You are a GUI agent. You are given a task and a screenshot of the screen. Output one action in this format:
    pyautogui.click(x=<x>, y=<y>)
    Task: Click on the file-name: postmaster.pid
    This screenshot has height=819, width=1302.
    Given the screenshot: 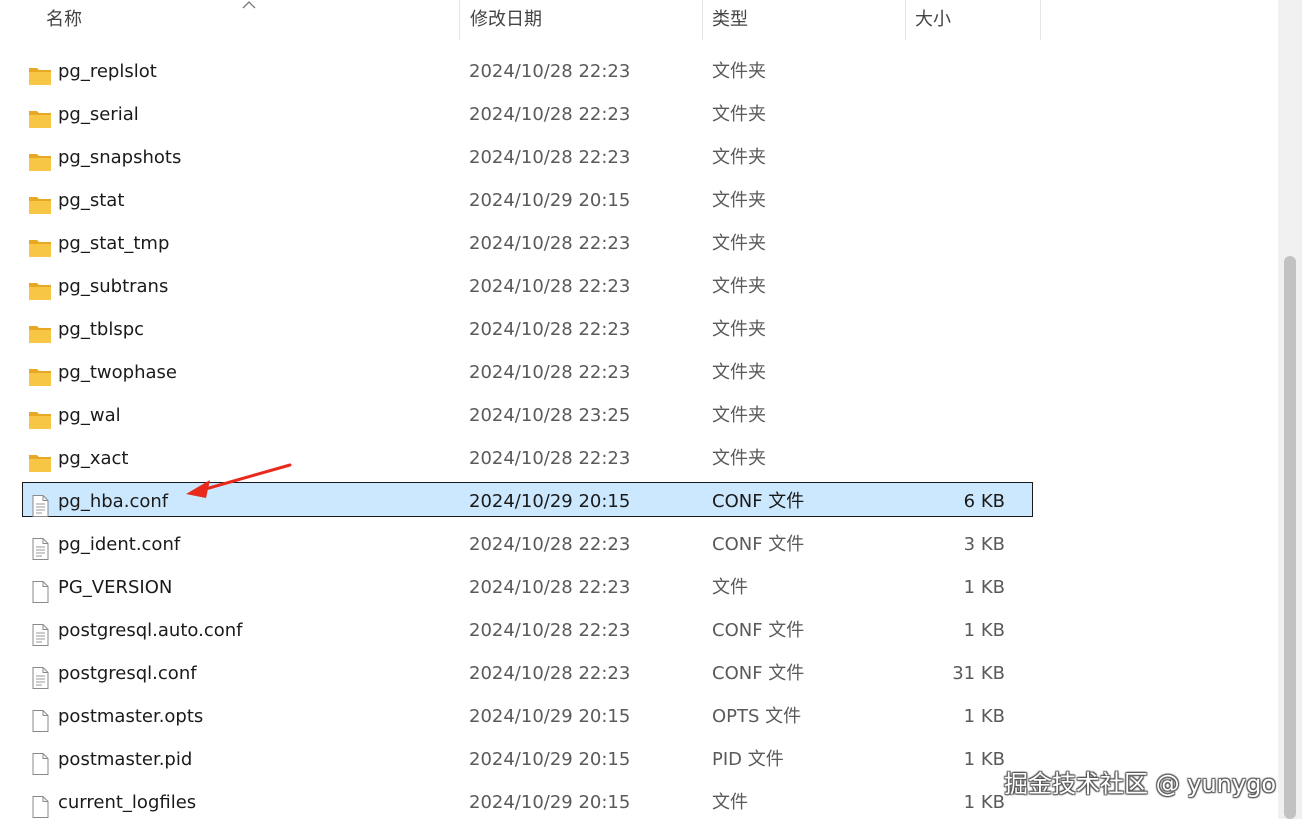 What is the action you would take?
    pyautogui.click(x=125, y=759)
    